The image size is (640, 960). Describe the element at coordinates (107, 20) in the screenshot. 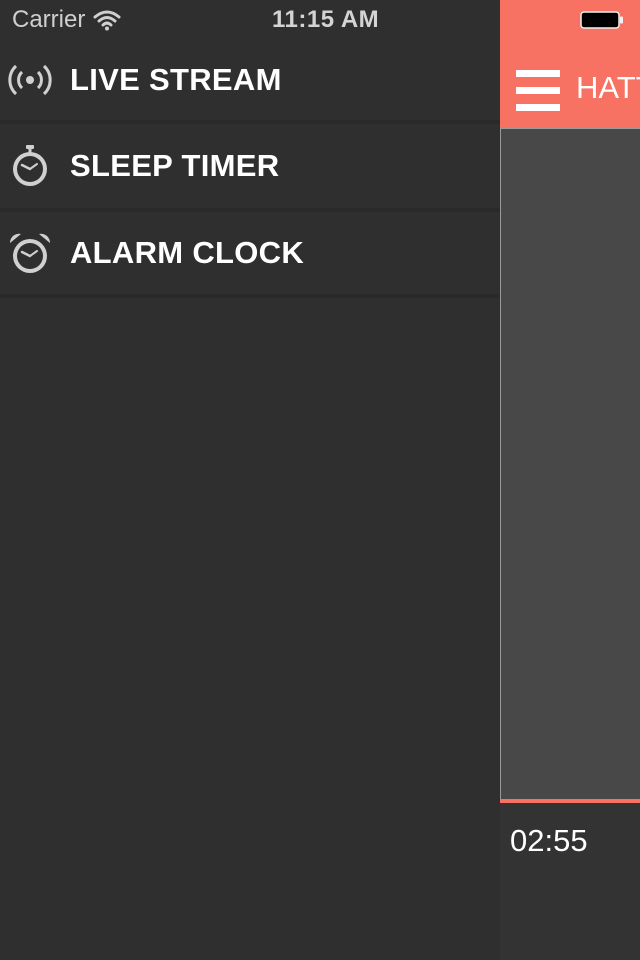

I see `wifi-icon` at that location.